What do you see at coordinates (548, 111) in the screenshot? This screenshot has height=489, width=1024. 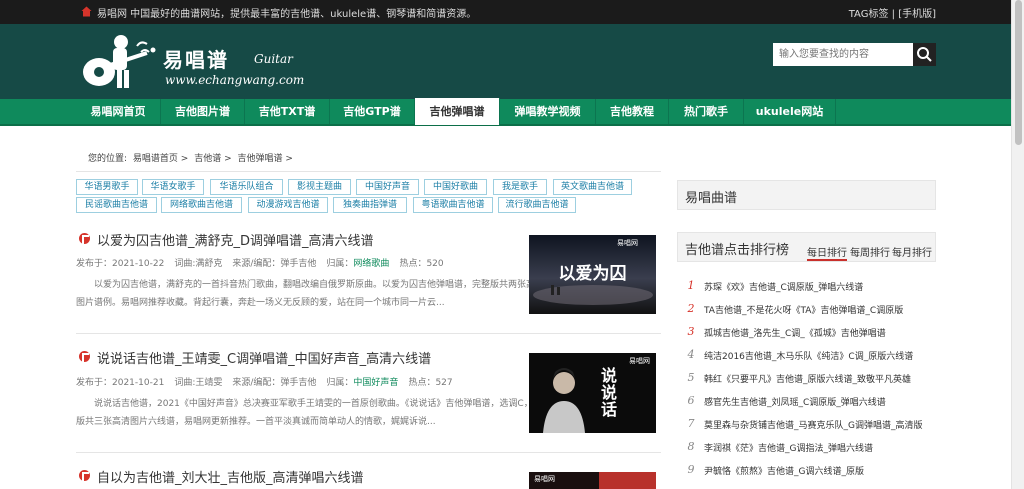 I see `nav-item-video-lessons: 弹唱教学视频` at bounding box center [548, 111].